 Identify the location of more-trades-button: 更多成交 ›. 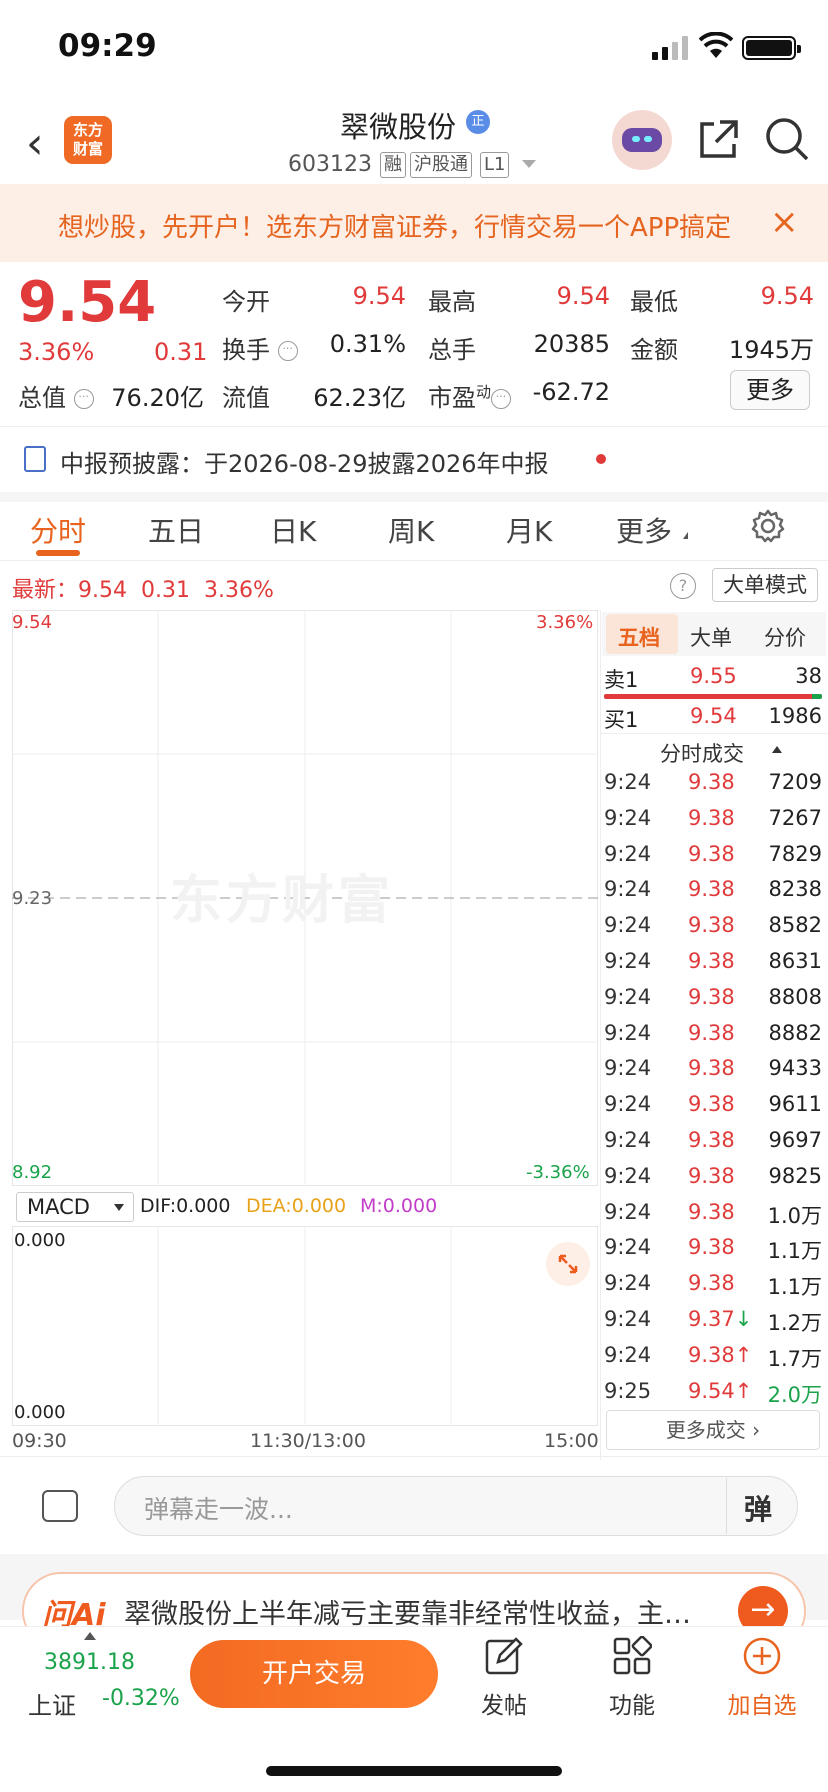
(713, 1430).